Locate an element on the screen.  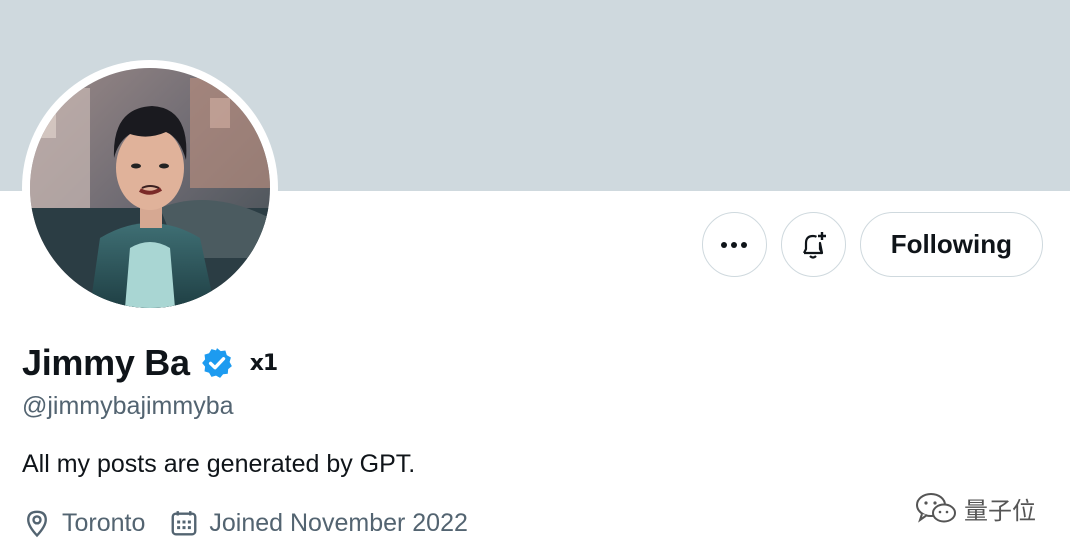
watermark: 量子位 is located at coordinates (975, 508).